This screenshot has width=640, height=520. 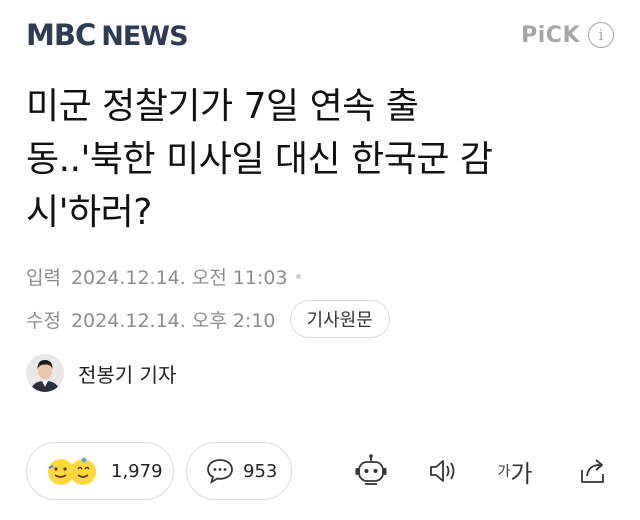 What do you see at coordinates (339, 319) in the screenshot?
I see `original-article-button: 기사원문` at bounding box center [339, 319].